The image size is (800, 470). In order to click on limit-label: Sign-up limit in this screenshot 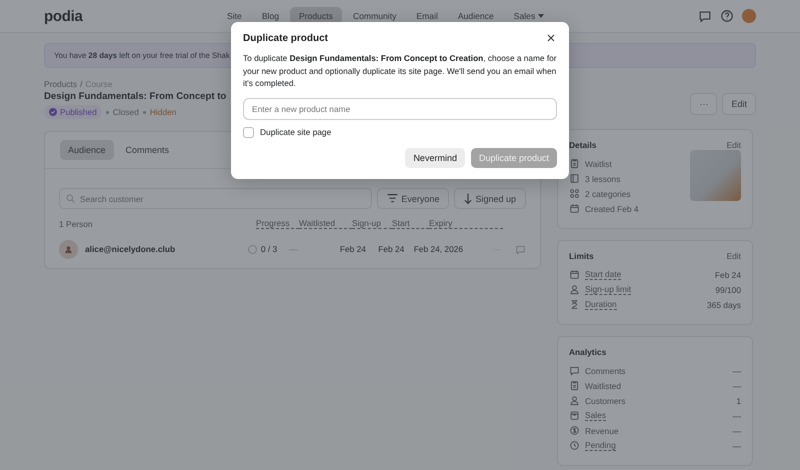, I will do `click(608, 289)`.